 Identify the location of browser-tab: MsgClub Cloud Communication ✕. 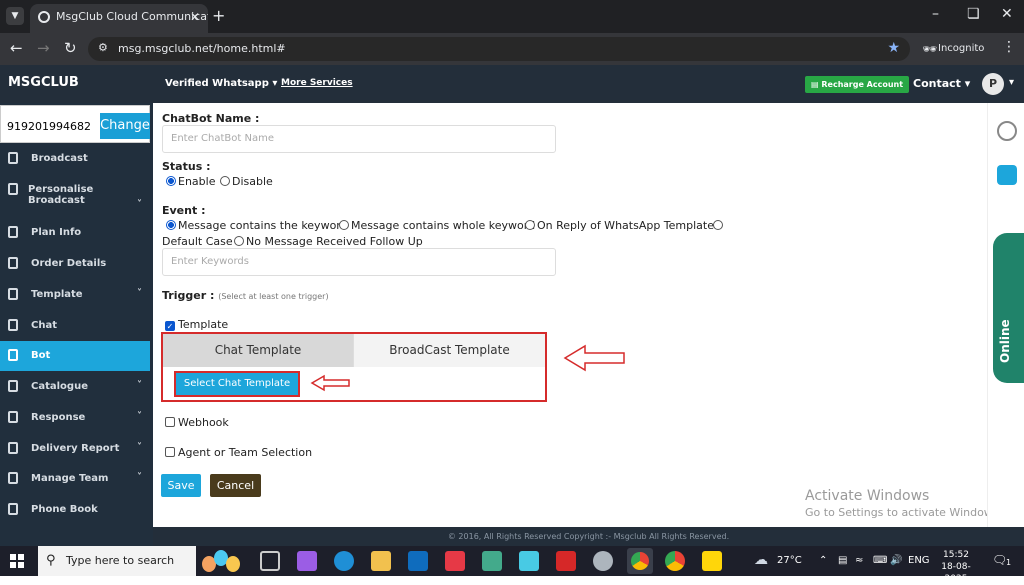
(119, 18).